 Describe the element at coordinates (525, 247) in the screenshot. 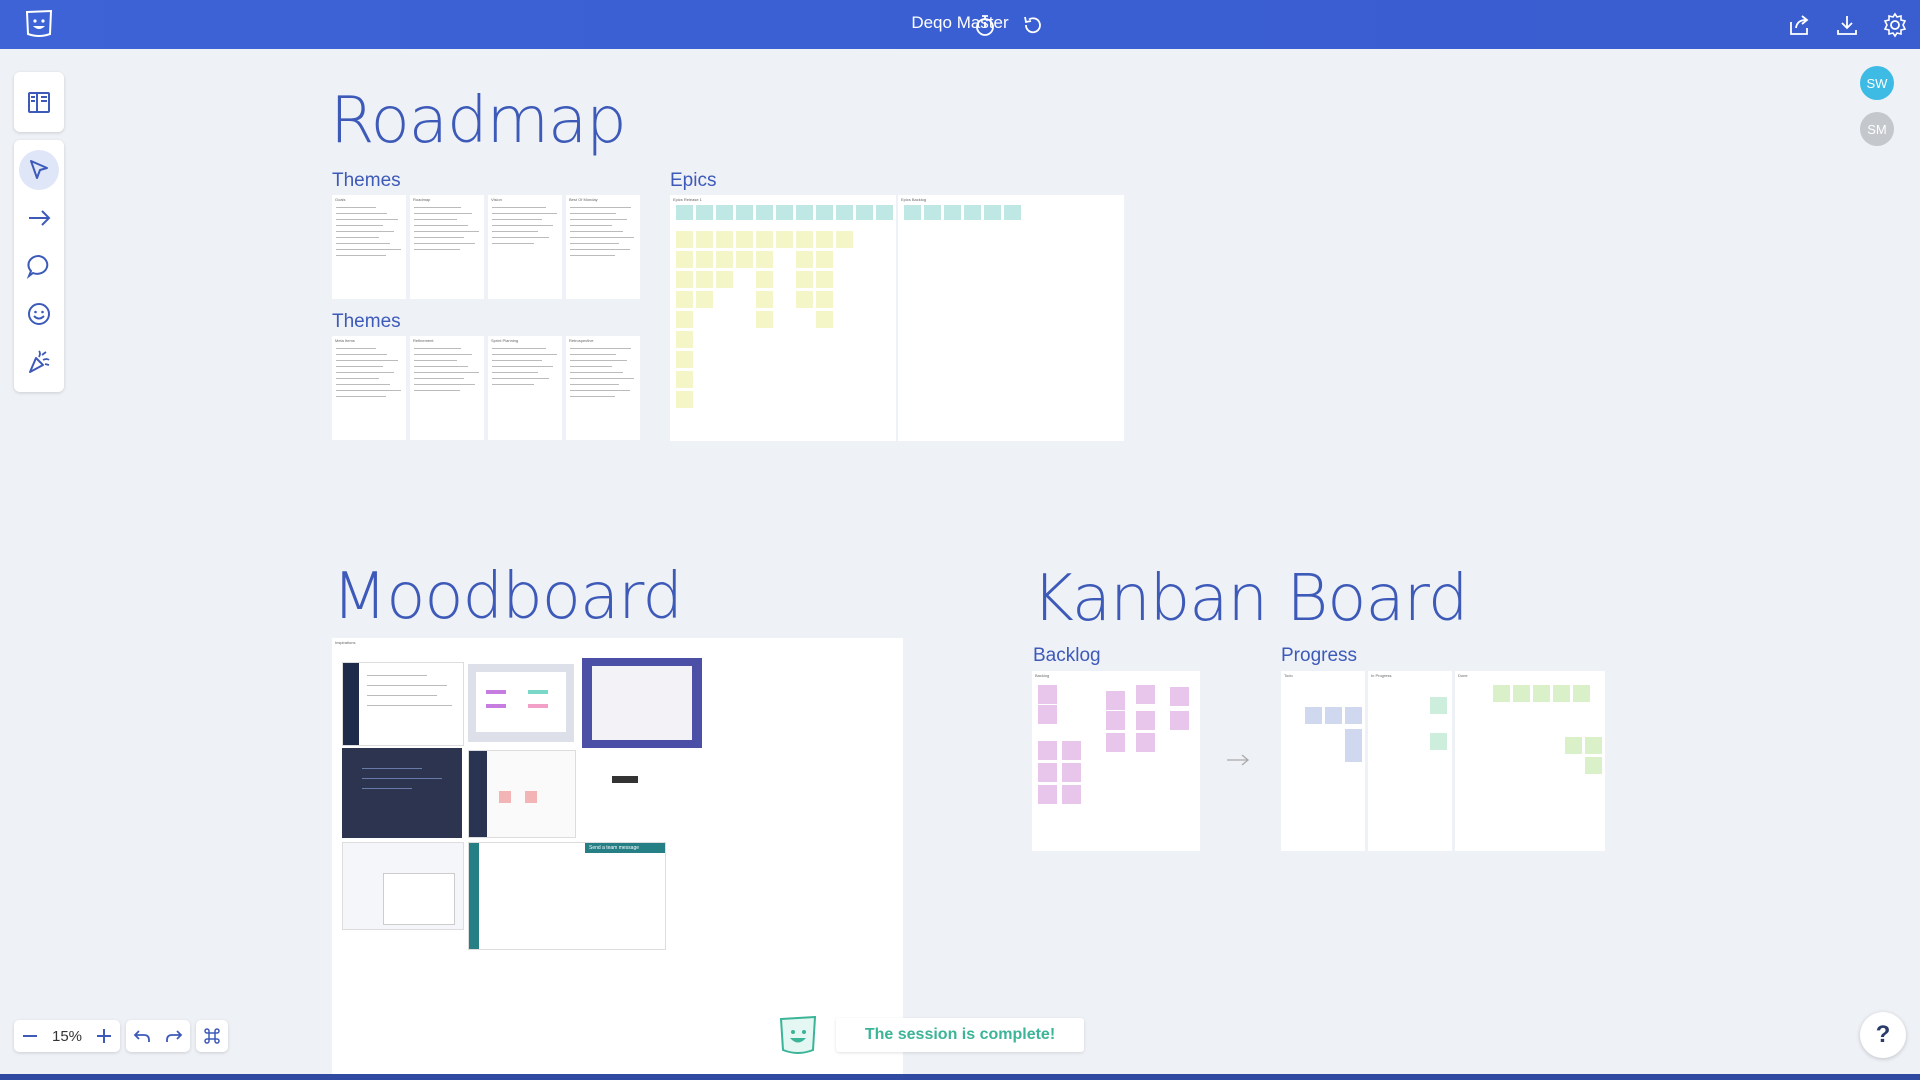

I see `theme-column: Vision` at that location.